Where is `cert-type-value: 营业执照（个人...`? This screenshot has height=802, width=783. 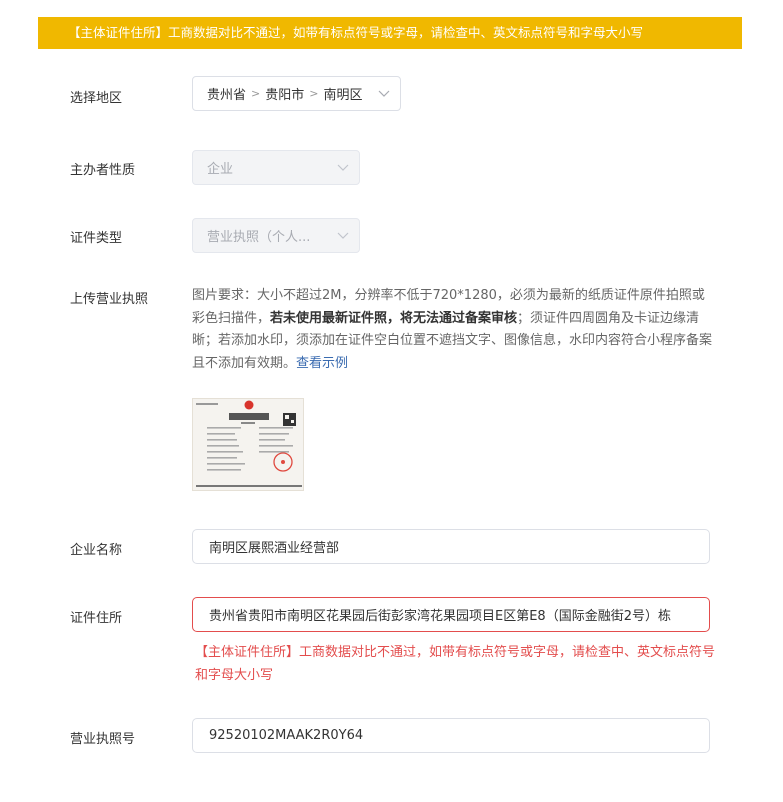
cert-type-value: 营业执照（个人... is located at coordinates (259, 237).